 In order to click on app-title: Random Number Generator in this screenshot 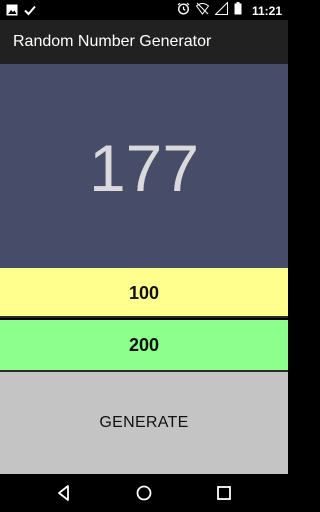, I will do `click(112, 41)`.